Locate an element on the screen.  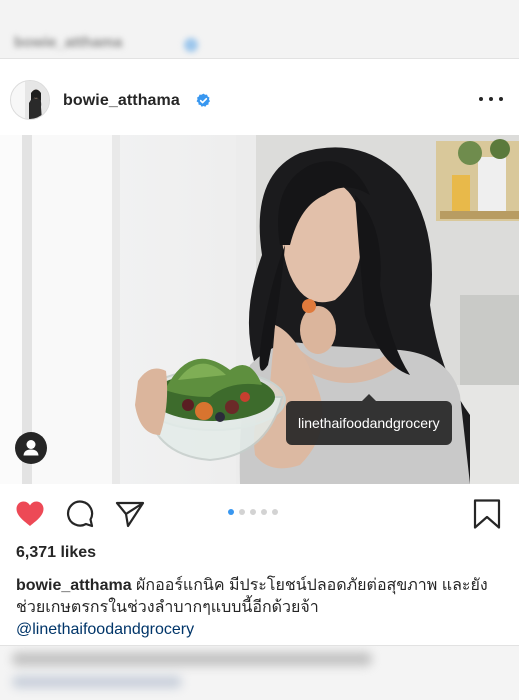
post-header: bowie_atthama is located at coordinates (259, 97).